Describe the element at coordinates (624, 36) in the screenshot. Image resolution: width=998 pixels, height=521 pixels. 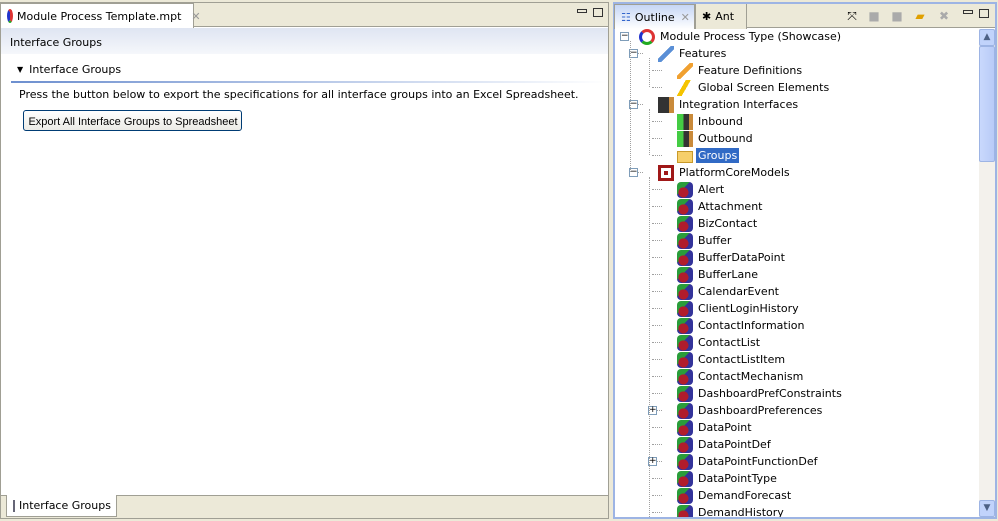
I see `collapse-icon: −` at that location.